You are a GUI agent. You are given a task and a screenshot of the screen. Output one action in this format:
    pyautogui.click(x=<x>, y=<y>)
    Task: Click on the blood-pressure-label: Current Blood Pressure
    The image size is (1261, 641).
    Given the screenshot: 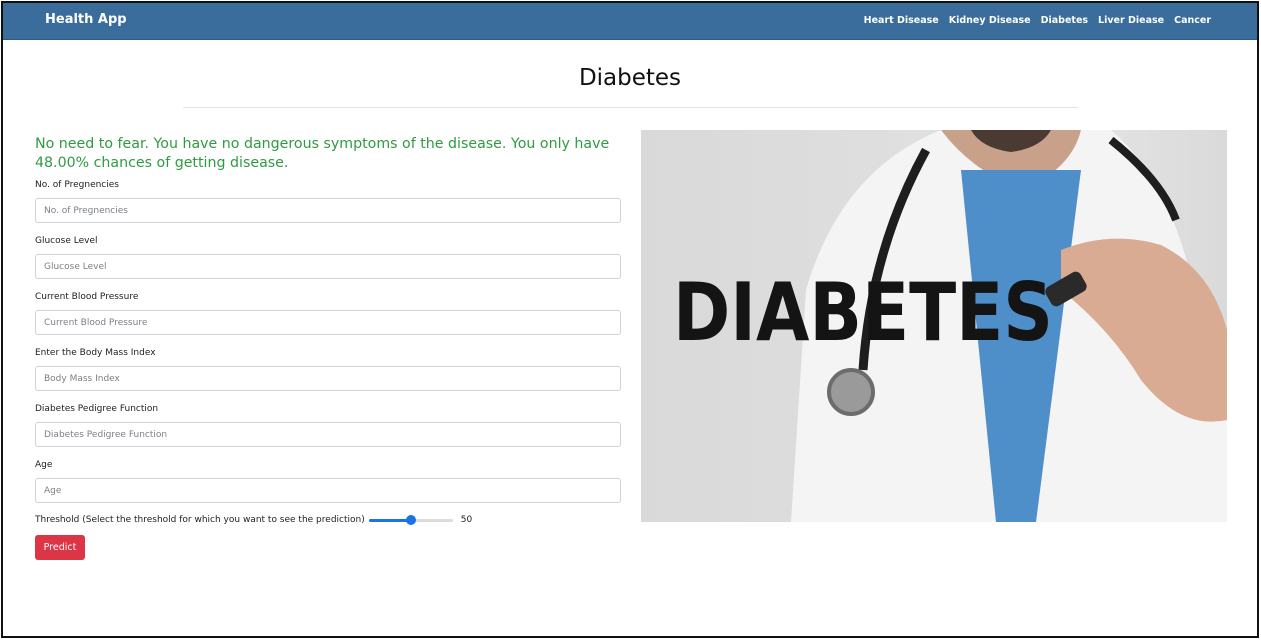 What is the action you would take?
    pyautogui.click(x=87, y=297)
    